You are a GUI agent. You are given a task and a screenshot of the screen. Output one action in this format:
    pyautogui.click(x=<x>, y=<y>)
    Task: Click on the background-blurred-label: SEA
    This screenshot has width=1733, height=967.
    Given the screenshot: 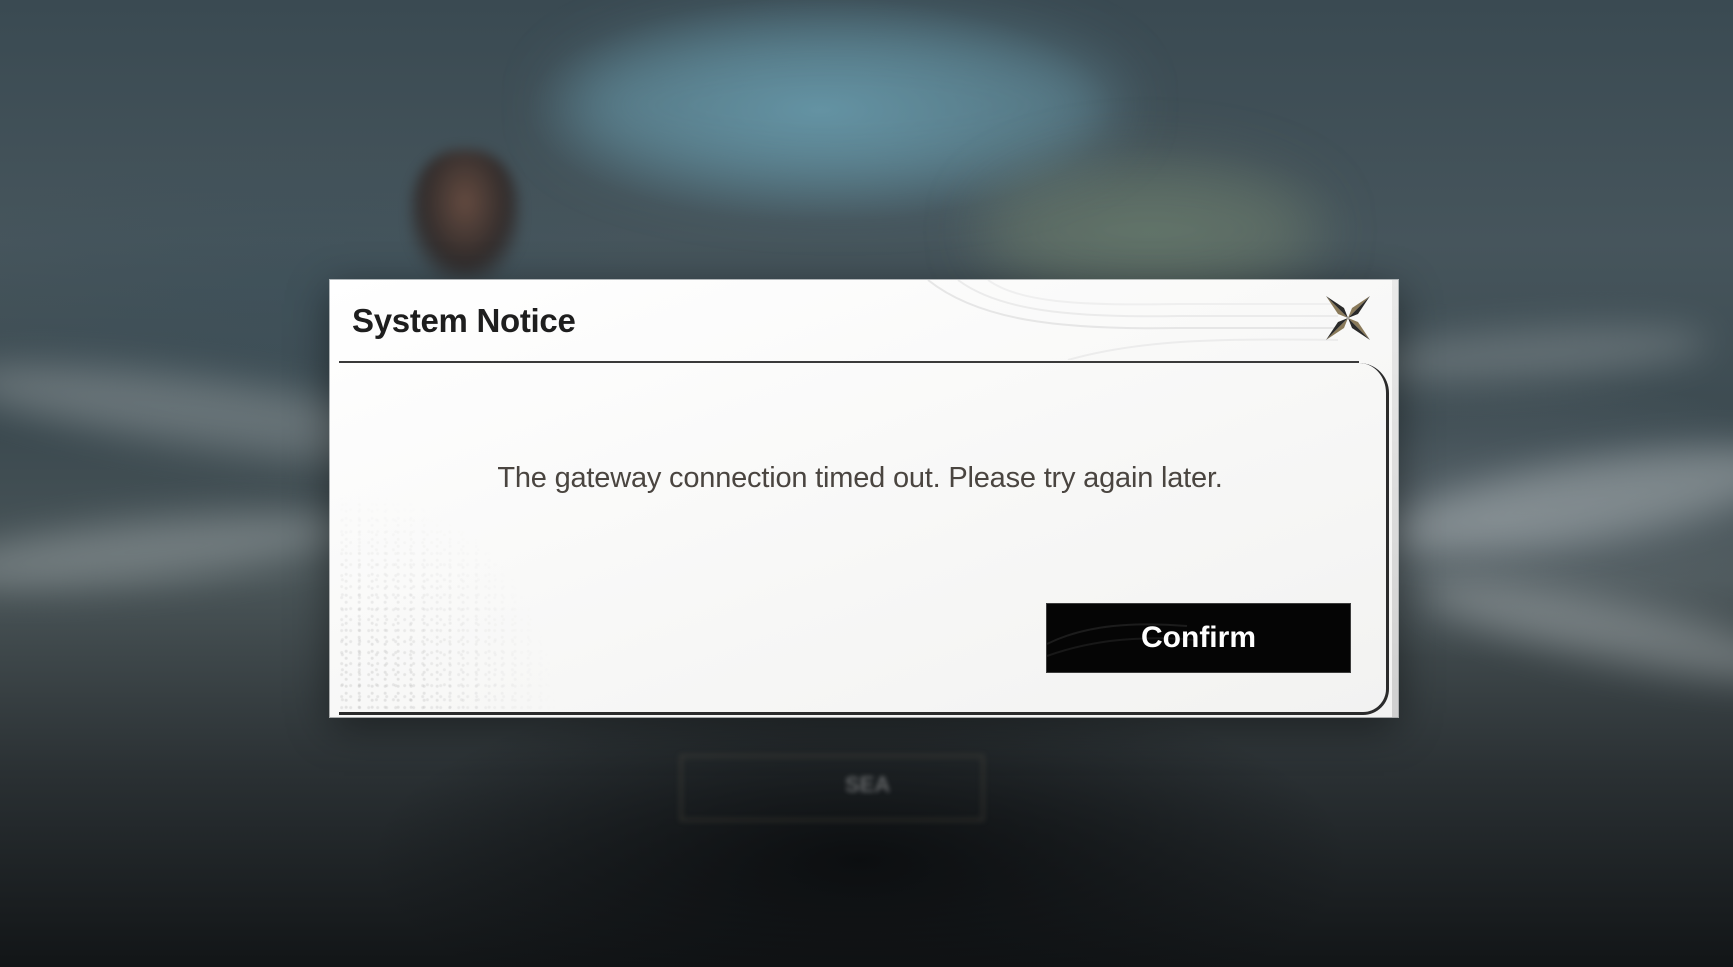 What is the action you would take?
    pyautogui.click(x=868, y=784)
    